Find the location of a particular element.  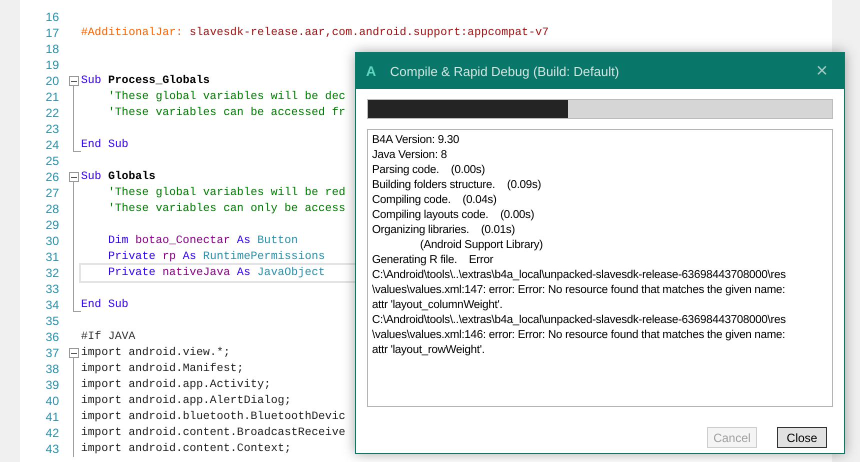

log-line: \values\values.xml:147: error: Error: No resource found that matches the given name: is located at coordinates (579, 290).